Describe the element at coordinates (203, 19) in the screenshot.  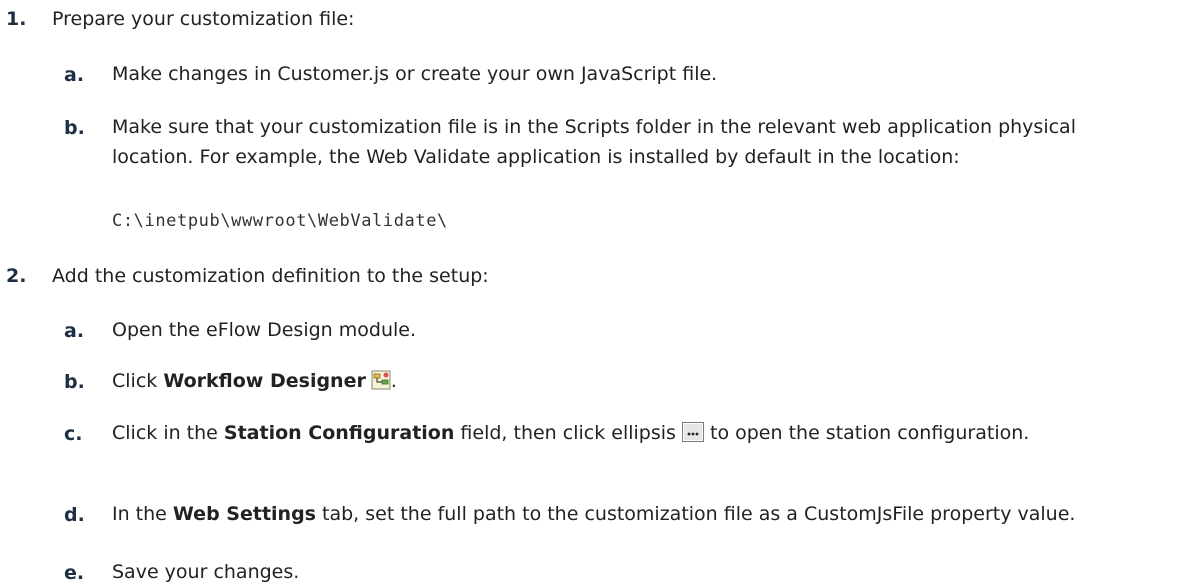
I see `step-text: Prepare your customization file:` at that location.